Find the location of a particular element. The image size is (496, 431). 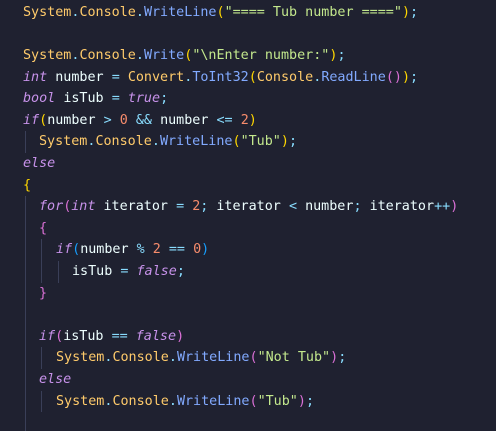

code-line: if(number % 2 == 0) is located at coordinates (248, 250).